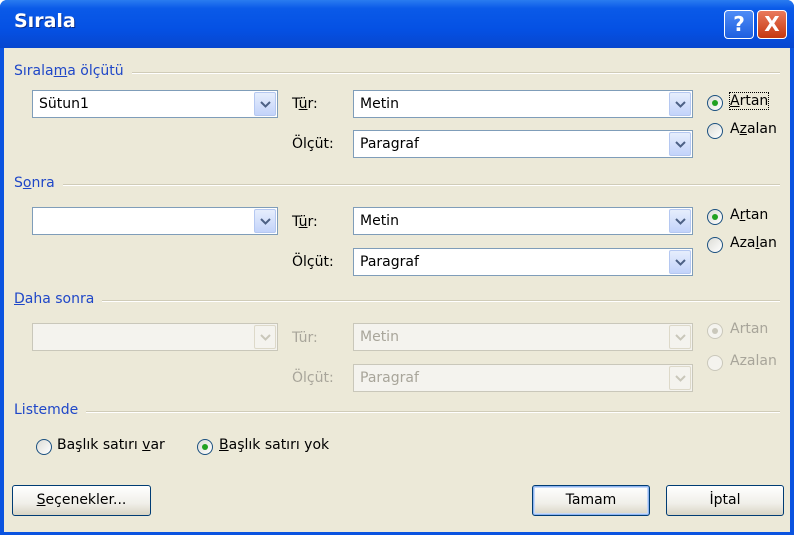 This screenshot has height=535, width=794. I want to click on then-by-2-descending-radio, so click(715, 363).